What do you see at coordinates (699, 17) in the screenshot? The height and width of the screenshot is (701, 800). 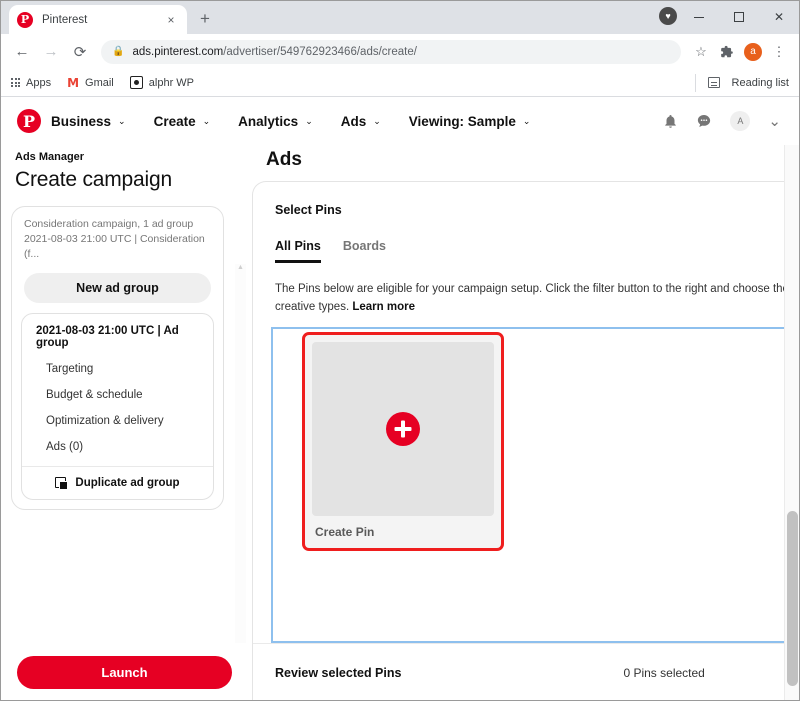 I see `minimize-button` at bounding box center [699, 17].